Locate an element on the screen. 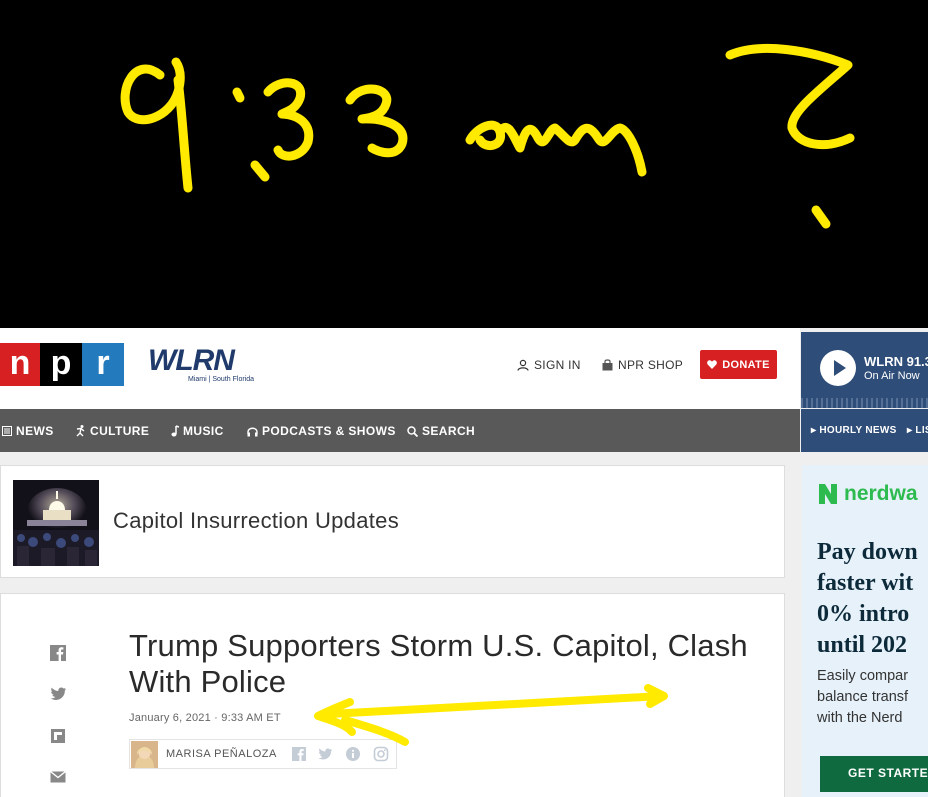 The width and height of the screenshot is (928, 797). nav-item-podcasts: PODCASTS & SHOWS is located at coordinates (321, 431).